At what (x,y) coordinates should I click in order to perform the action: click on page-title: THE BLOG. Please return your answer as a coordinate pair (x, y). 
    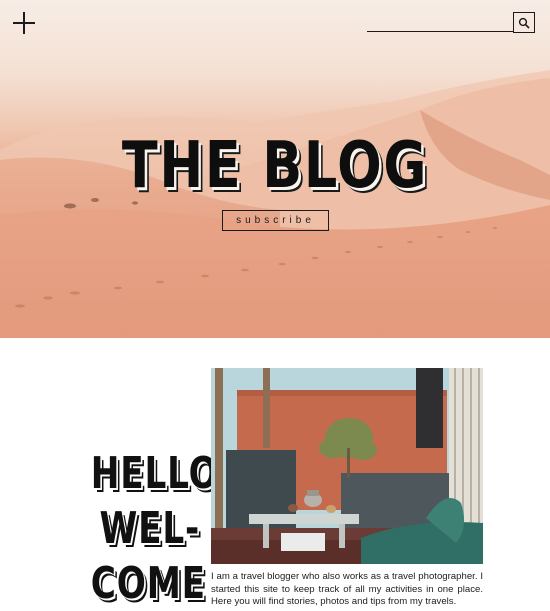
    Looking at the image, I should click on (275, 166).